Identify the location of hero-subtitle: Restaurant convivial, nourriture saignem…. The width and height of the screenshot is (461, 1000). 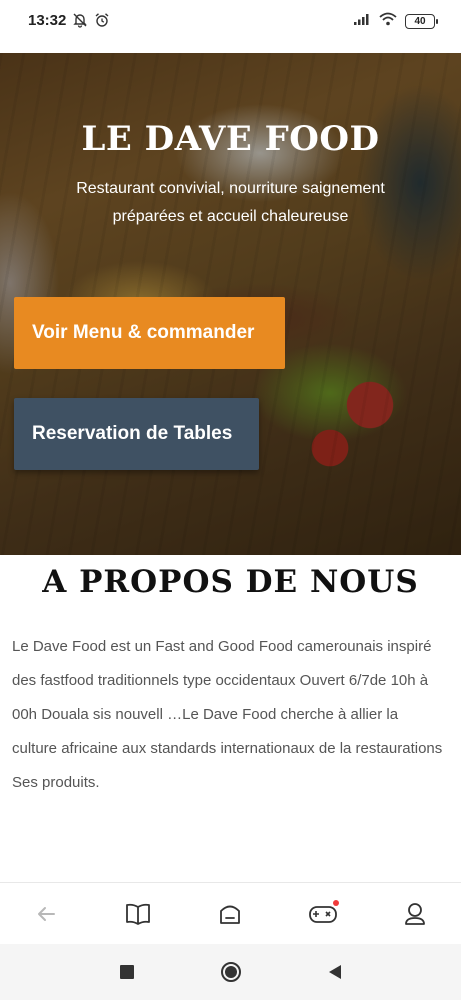
(230, 202).